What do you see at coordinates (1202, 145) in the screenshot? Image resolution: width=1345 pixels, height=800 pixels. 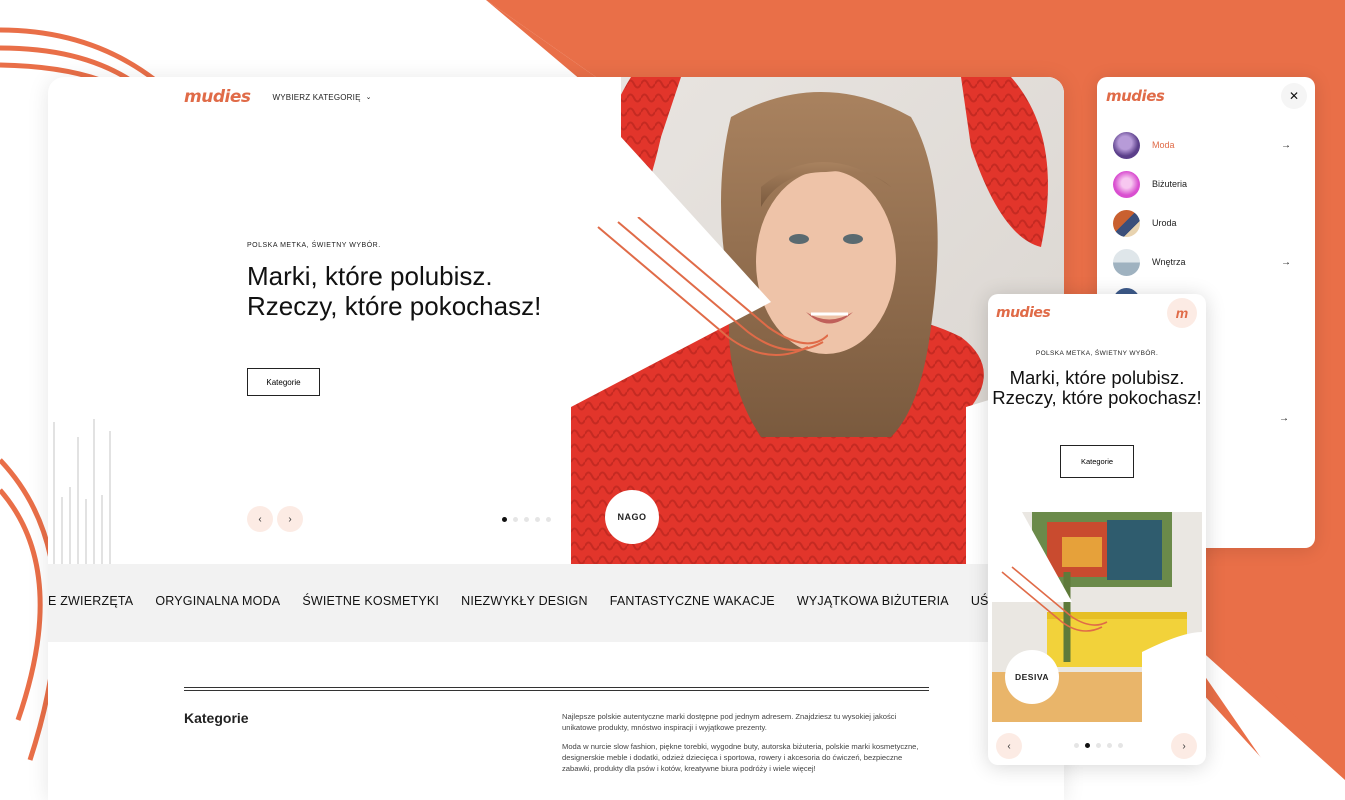 I see `menu-item-moda: Moda →` at bounding box center [1202, 145].